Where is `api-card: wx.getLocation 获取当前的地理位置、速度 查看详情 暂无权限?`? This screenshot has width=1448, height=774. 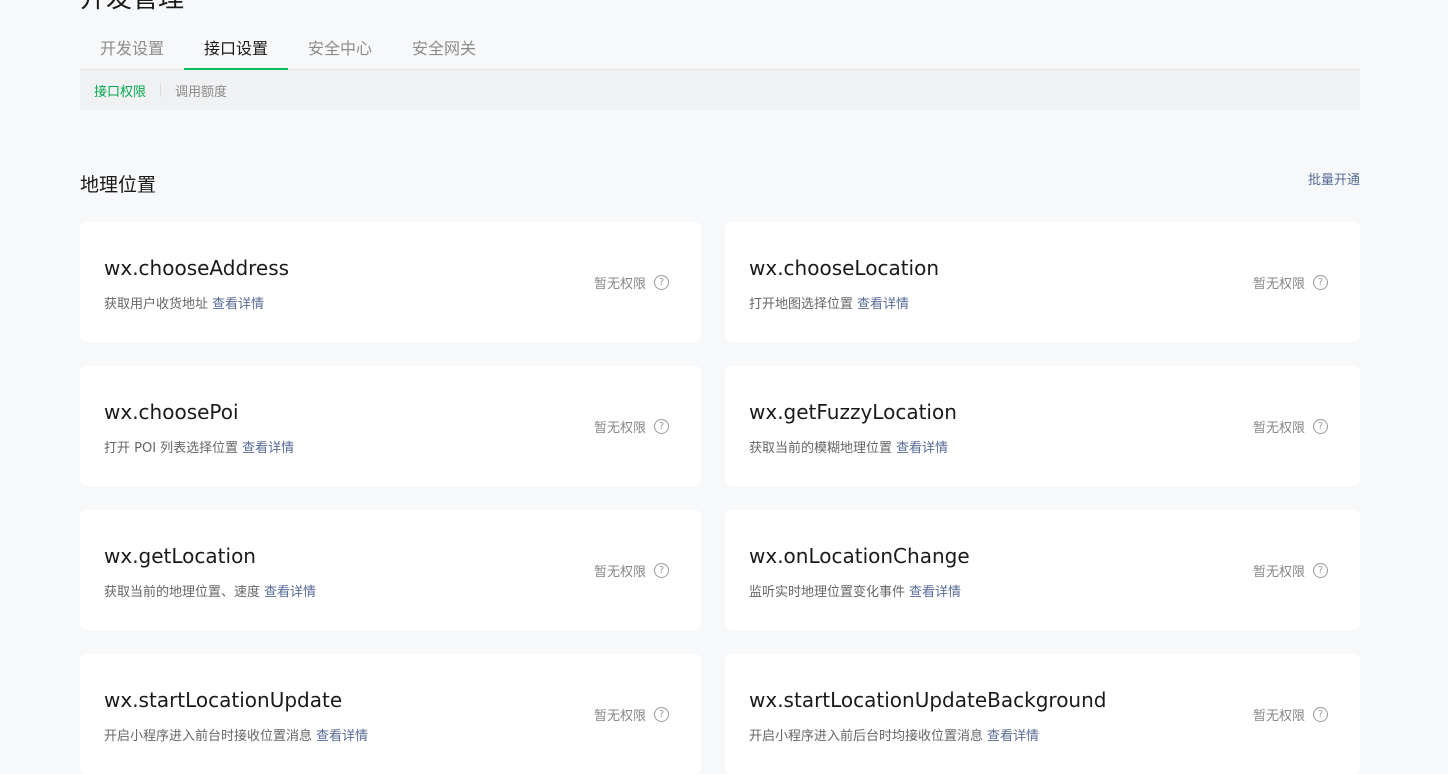
api-card: wx.getLocation 获取当前的地理位置、速度 查看详情 暂无权限? is located at coordinates (390, 570).